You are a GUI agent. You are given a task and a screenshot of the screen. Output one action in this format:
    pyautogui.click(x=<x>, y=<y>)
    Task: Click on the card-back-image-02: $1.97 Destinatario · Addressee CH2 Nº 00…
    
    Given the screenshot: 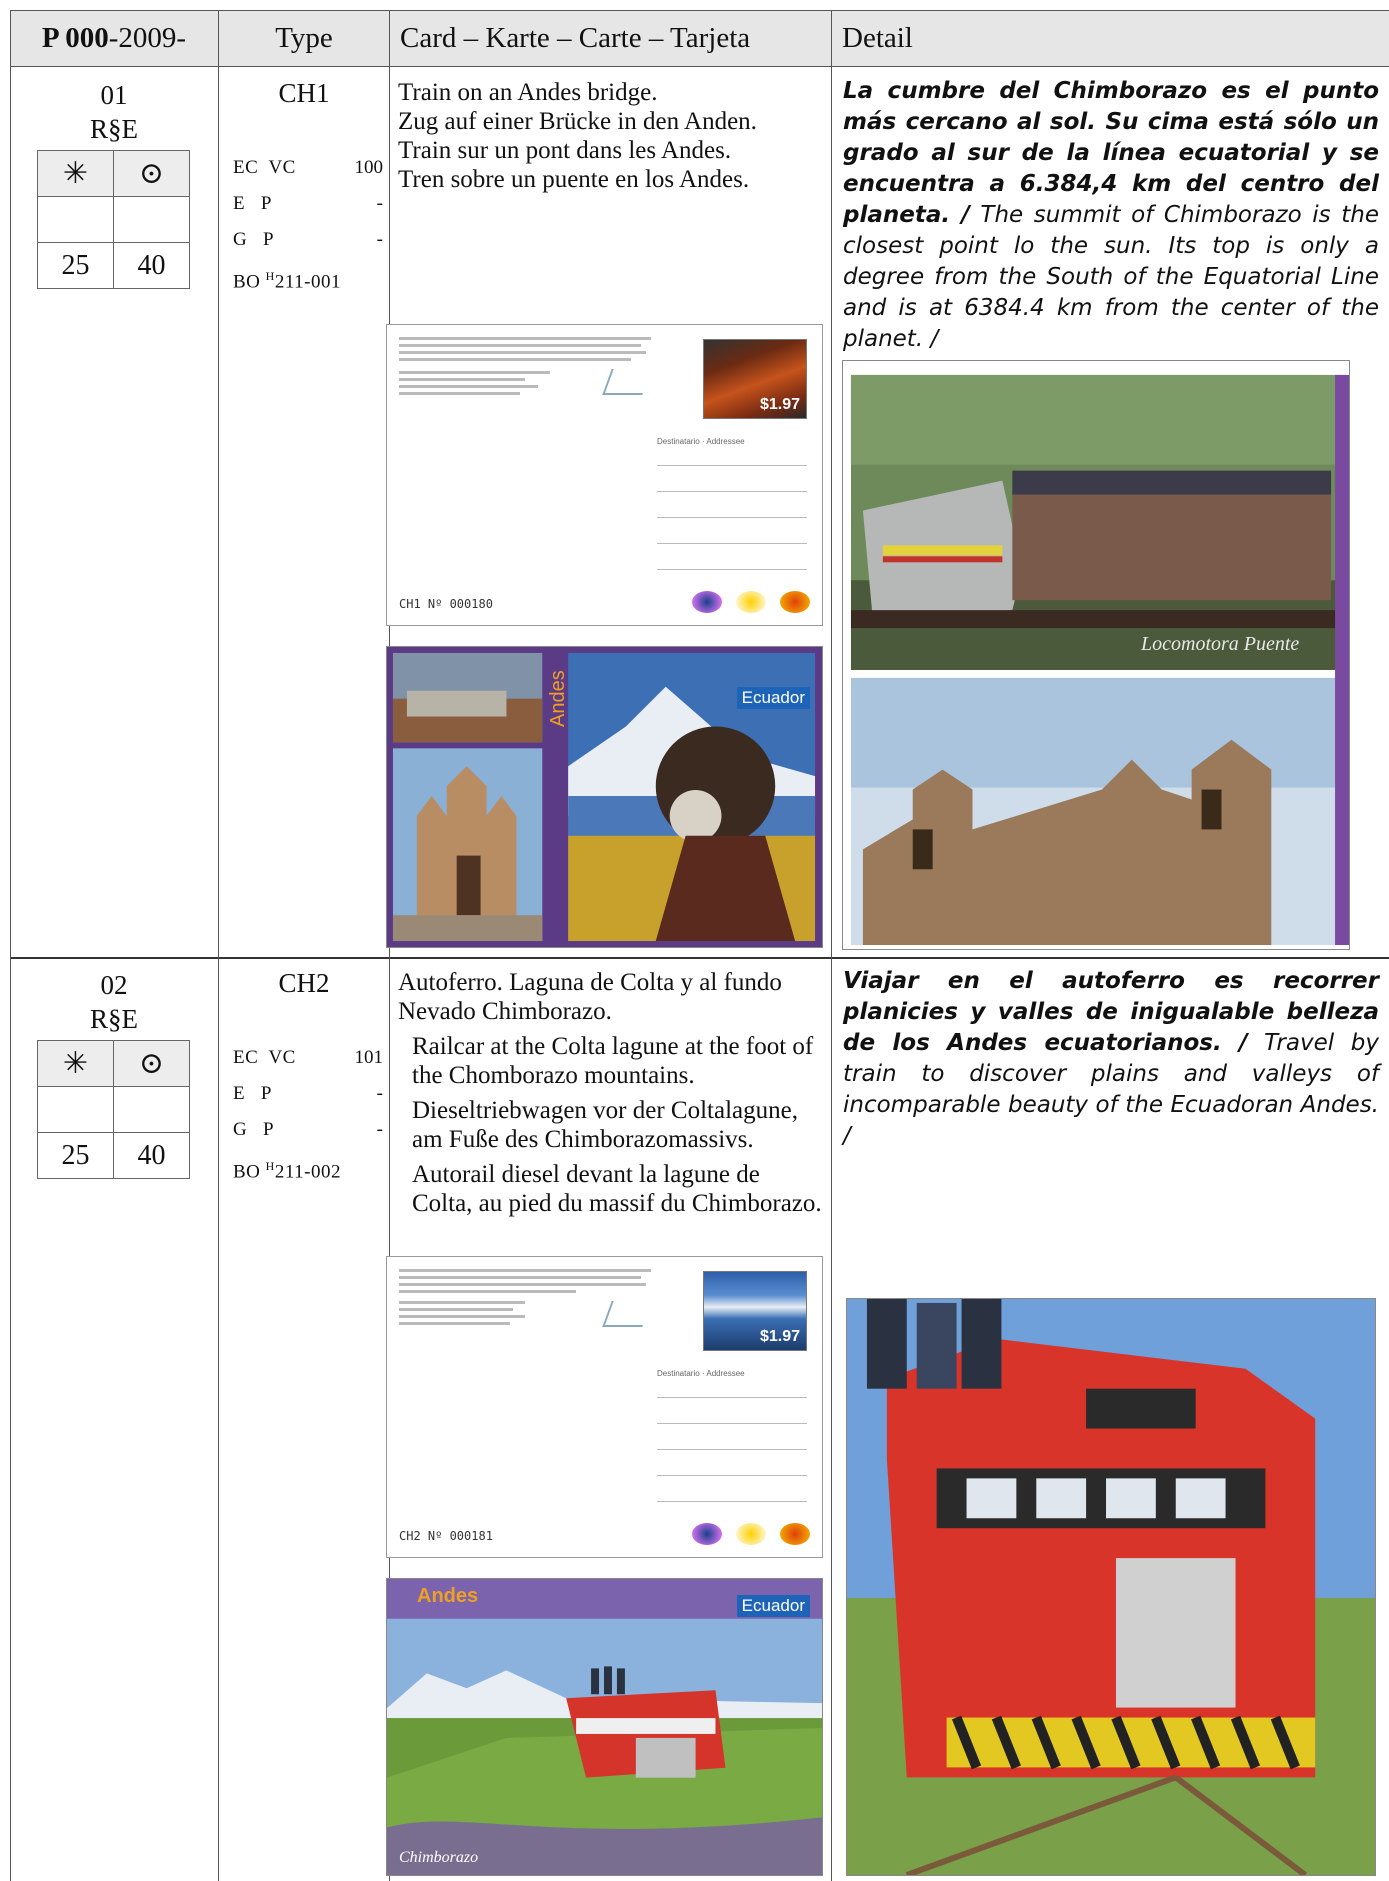 What is the action you would take?
    pyautogui.click(x=604, y=1407)
    